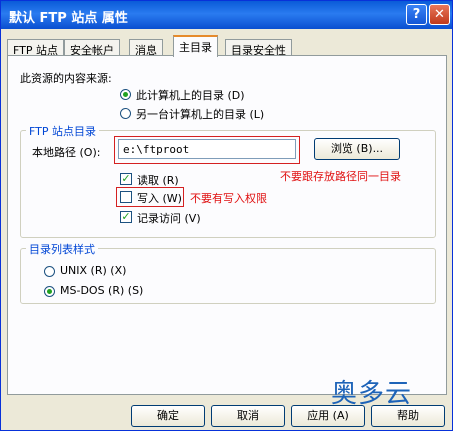 This screenshot has width=453, height=431. I want to click on write-checkbox, so click(126, 197).